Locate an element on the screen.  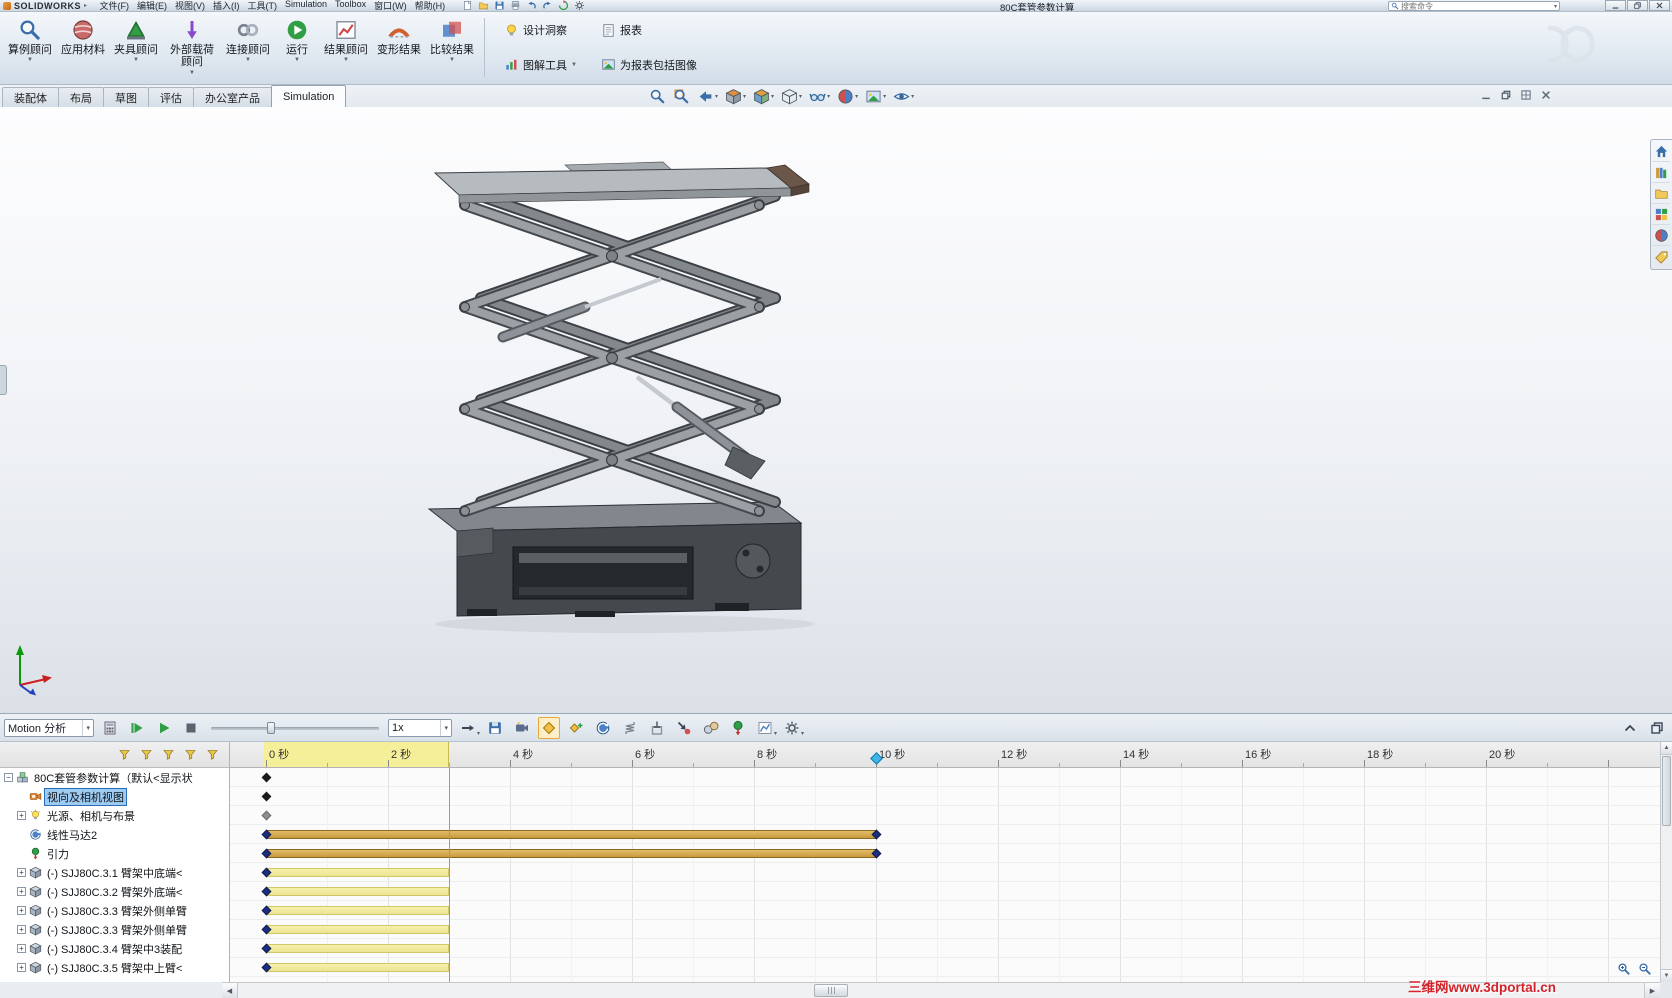
rebuild-button is located at coordinates (563, 5).